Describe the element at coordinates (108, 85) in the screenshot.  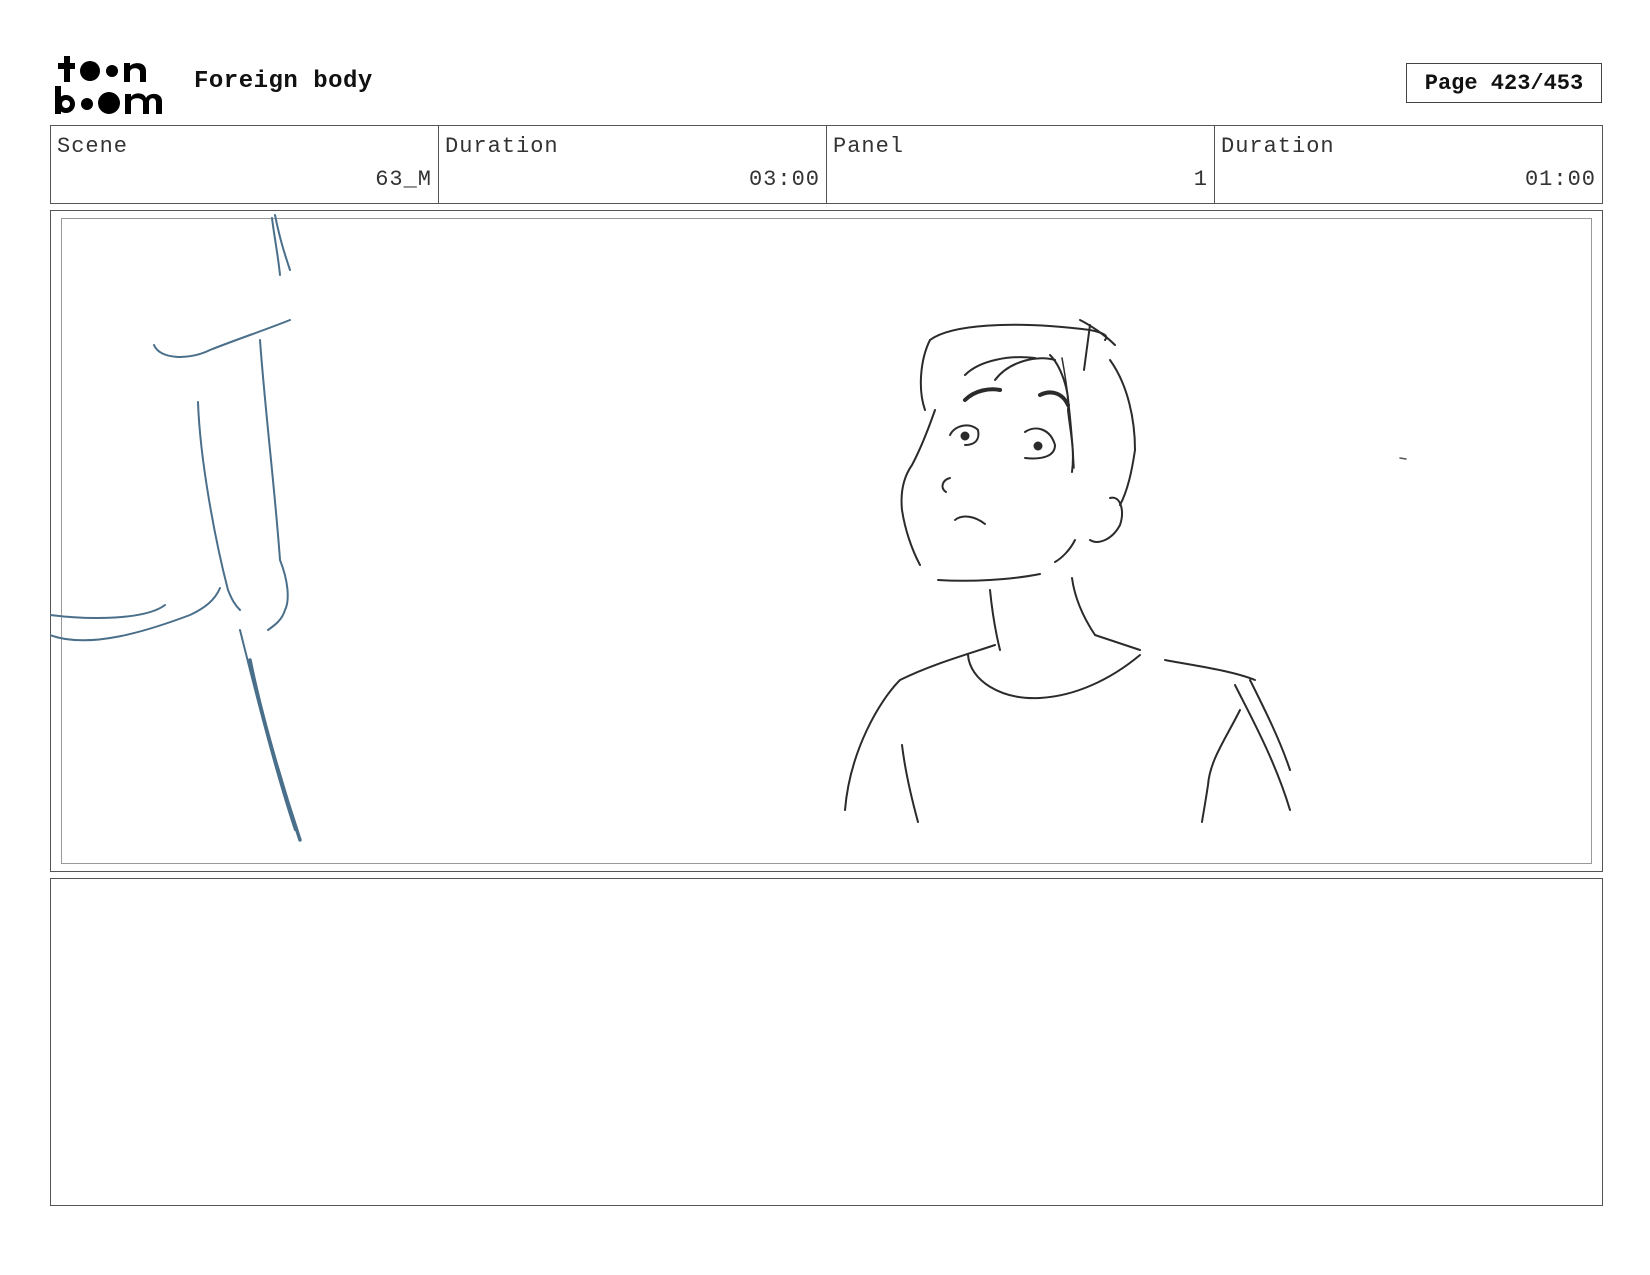
I see `toon-boom-logo` at that location.